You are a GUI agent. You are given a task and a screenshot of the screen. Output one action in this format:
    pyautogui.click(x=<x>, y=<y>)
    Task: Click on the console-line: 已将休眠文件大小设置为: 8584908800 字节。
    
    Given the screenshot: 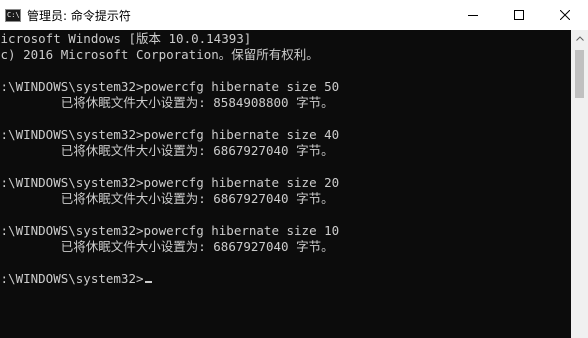 What is the action you would take?
    pyautogui.click(x=167, y=102)
    